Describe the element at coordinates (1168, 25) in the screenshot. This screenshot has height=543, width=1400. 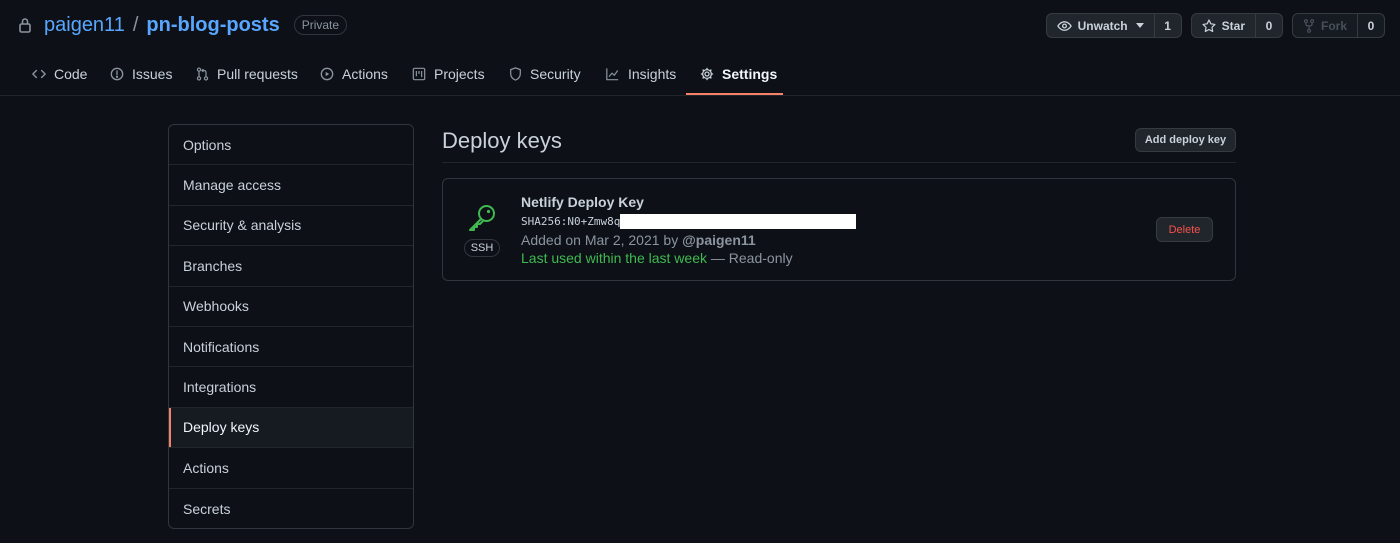
I see `watchers-count: 1` at that location.